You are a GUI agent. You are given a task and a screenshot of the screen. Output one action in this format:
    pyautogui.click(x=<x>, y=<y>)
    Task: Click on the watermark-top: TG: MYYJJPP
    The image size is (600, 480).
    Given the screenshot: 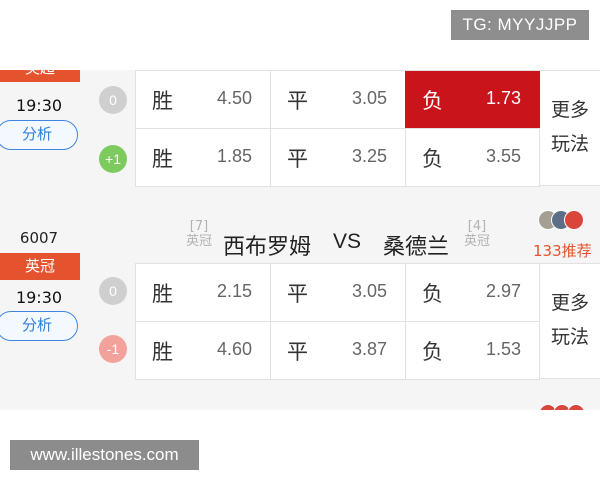 What is the action you would take?
    pyautogui.click(x=520, y=25)
    